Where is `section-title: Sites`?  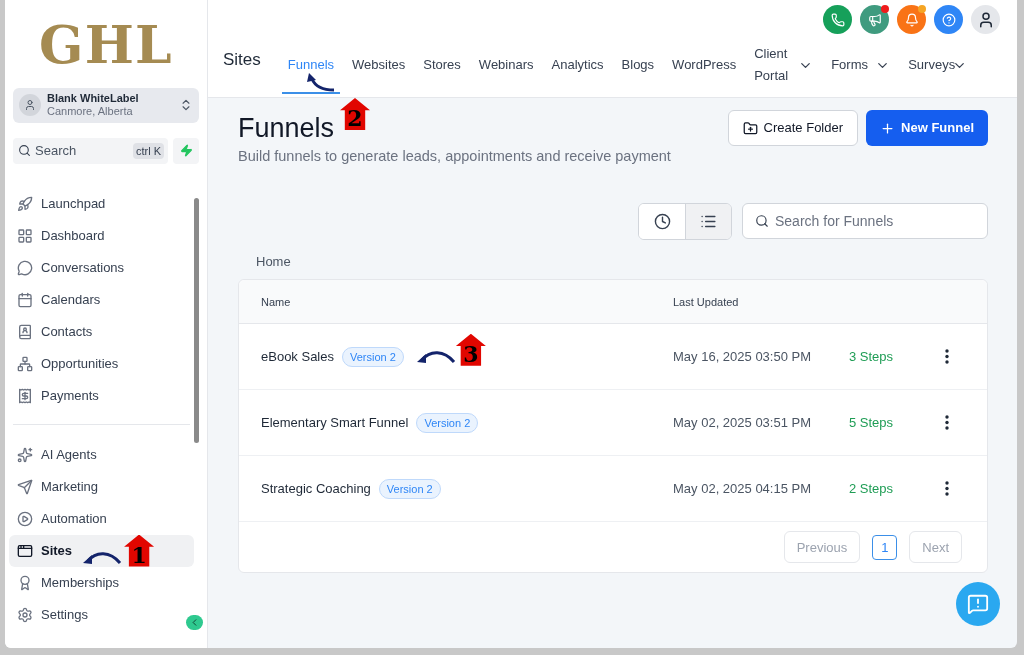
section-title: Sites is located at coordinates (242, 59).